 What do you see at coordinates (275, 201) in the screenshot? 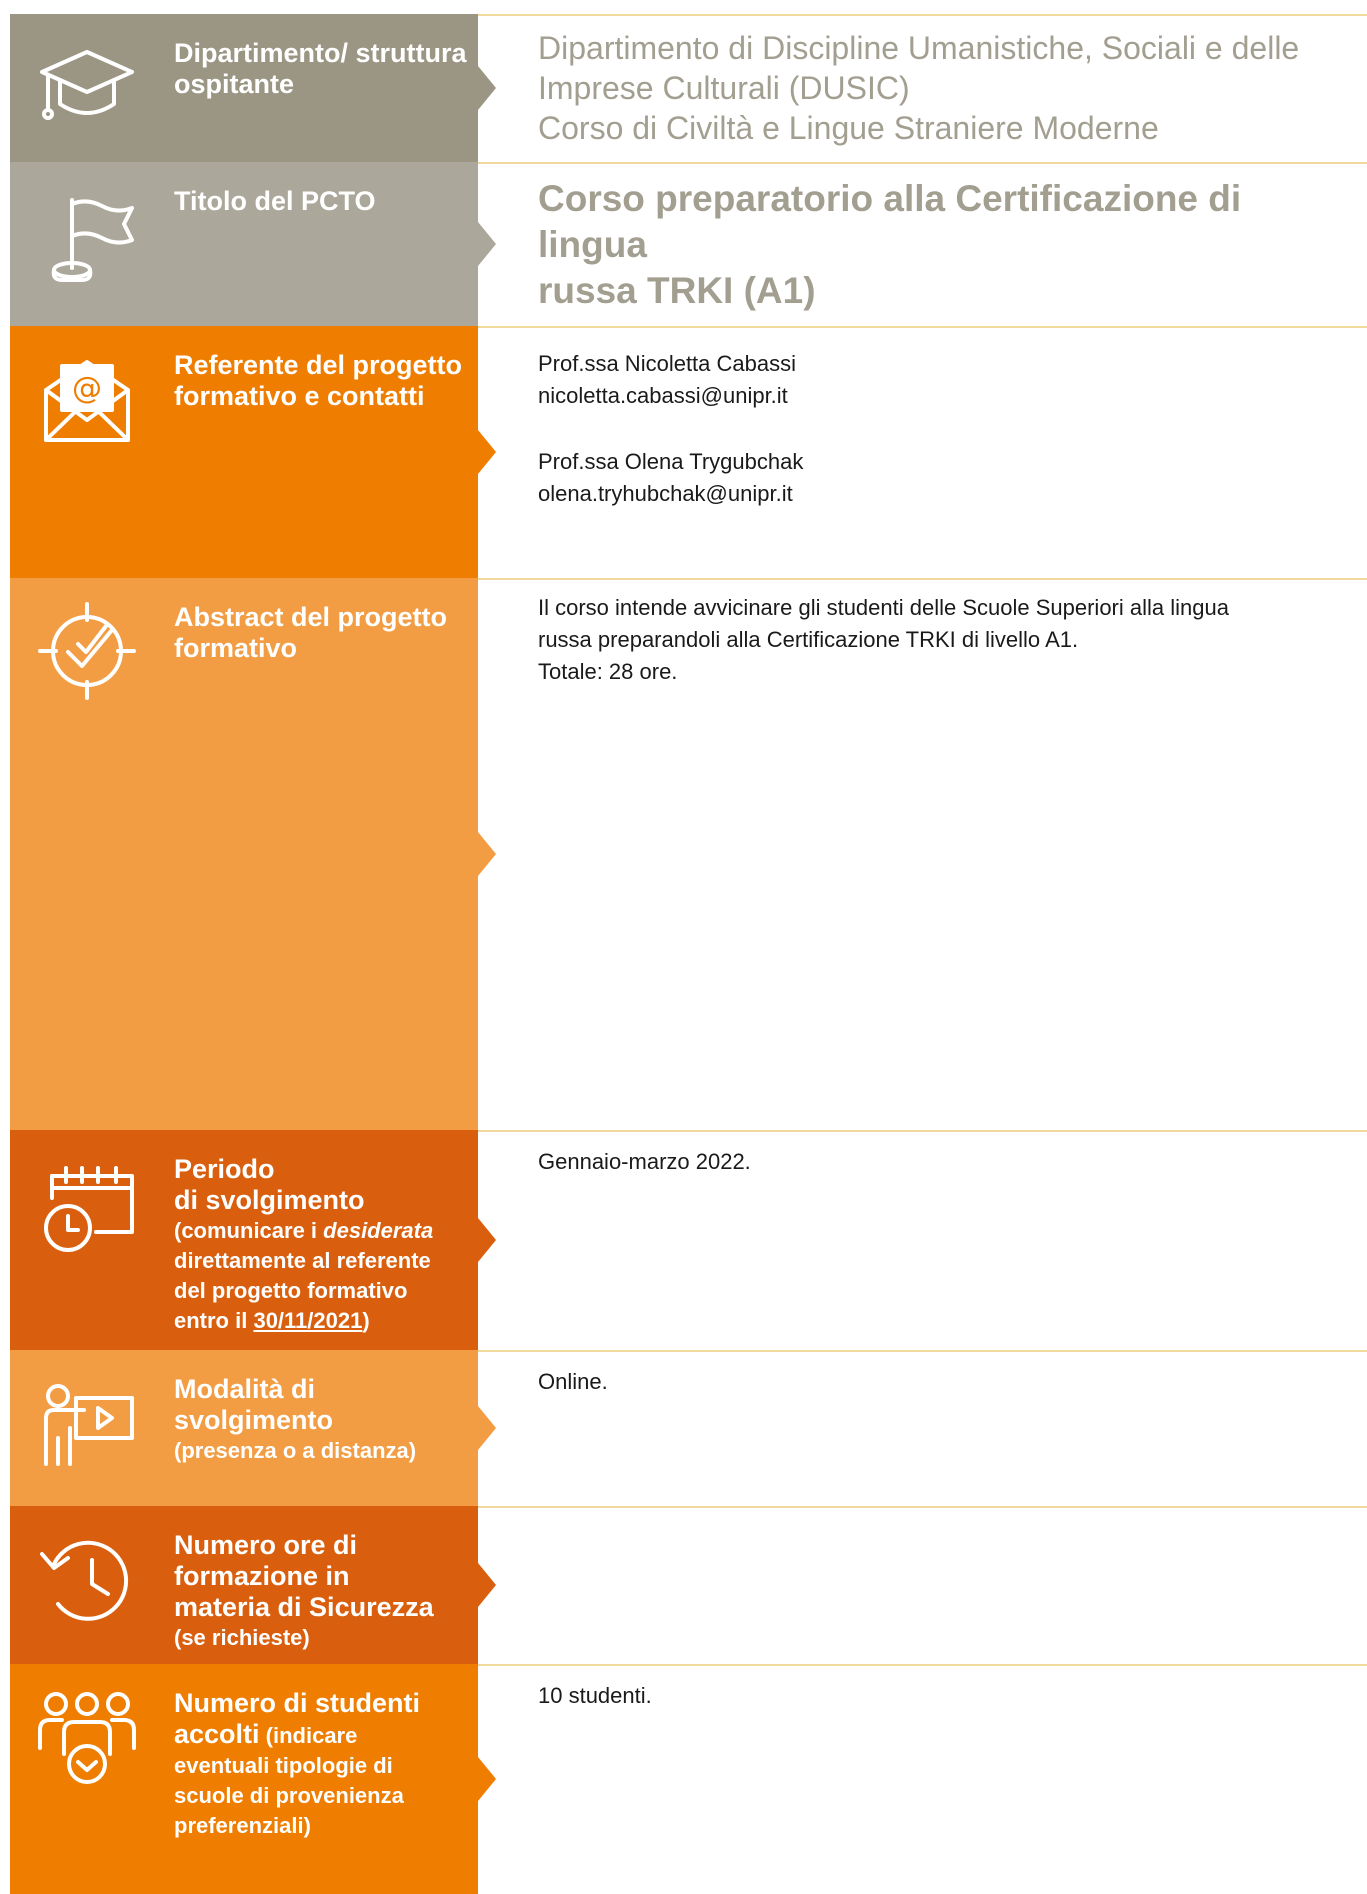
I see `title-label: Titolo del PCTO` at bounding box center [275, 201].